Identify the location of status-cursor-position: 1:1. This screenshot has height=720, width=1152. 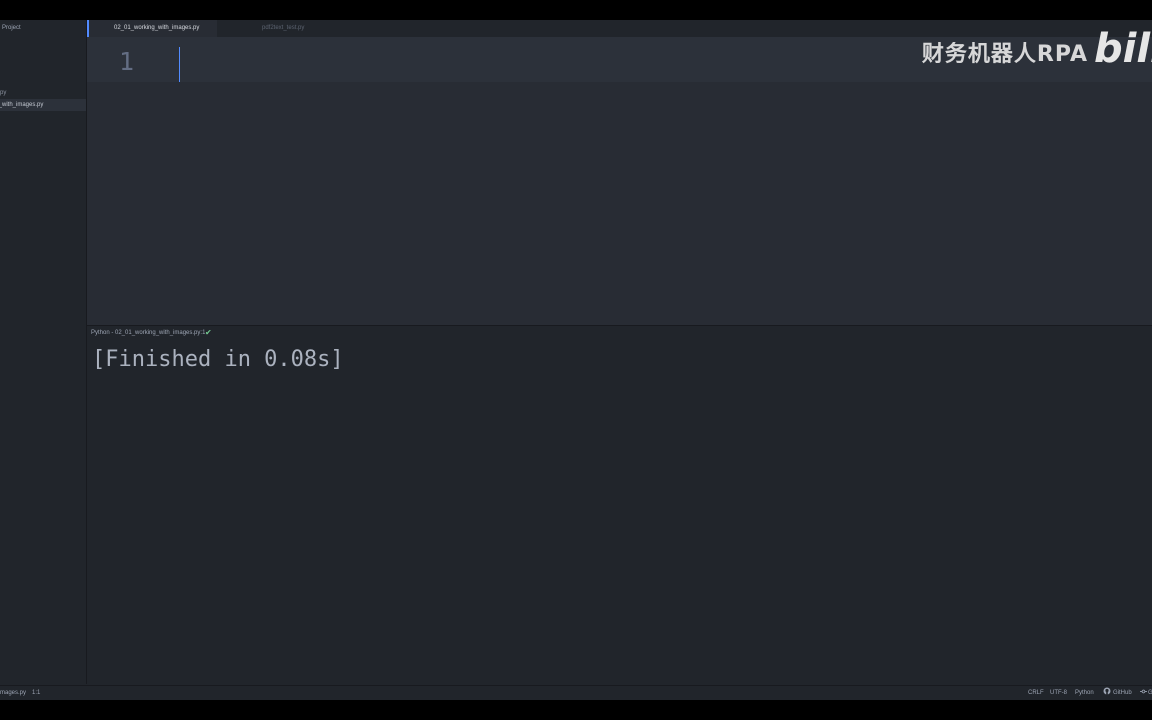
(36, 693).